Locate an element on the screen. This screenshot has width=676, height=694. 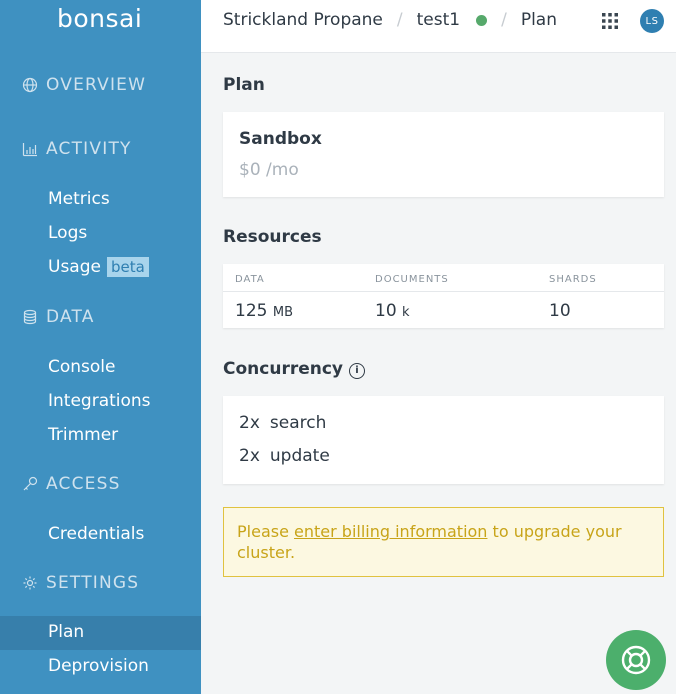
sidebar-item-console: Console is located at coordinates (82, 367).